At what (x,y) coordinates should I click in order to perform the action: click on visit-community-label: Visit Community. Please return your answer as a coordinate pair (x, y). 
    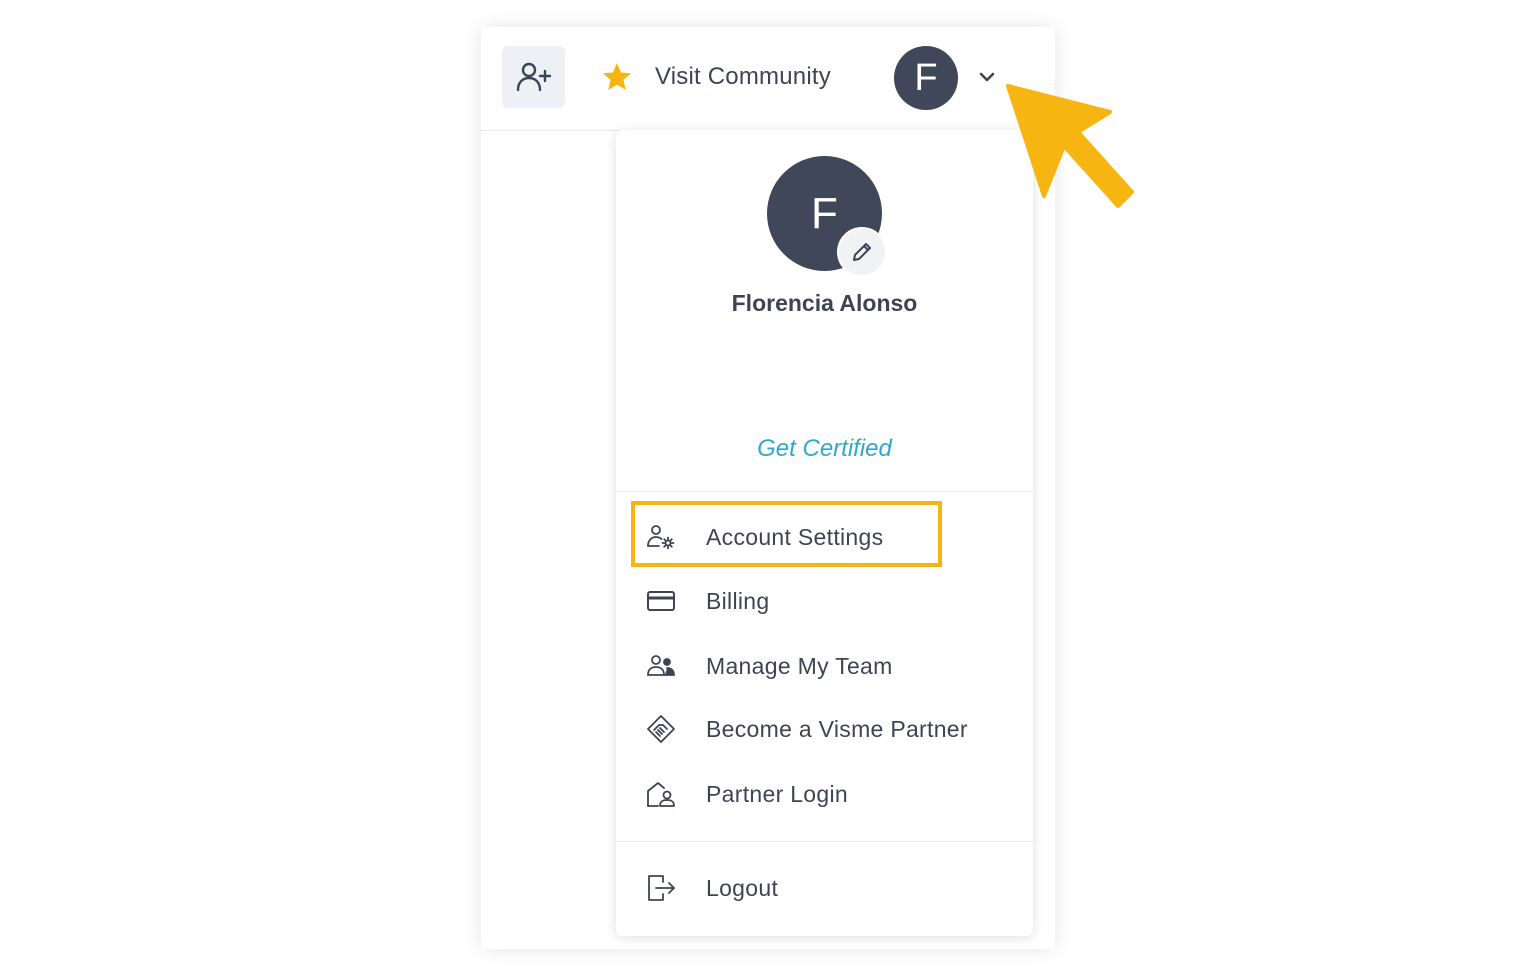
    Looking at the image, I should click on (743, 76).